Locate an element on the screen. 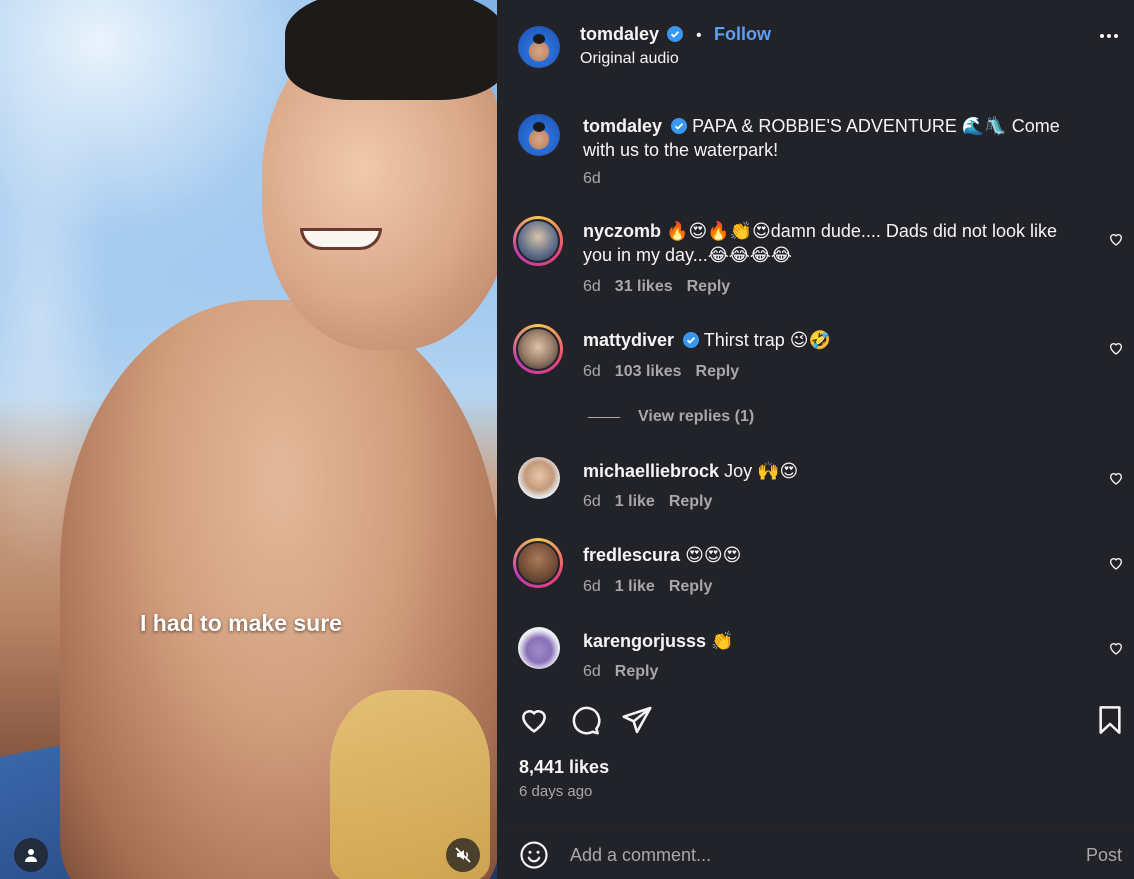 This screenshot has width=1134, height=879. comment-text: 👏 is located at coordinates (722, 641).